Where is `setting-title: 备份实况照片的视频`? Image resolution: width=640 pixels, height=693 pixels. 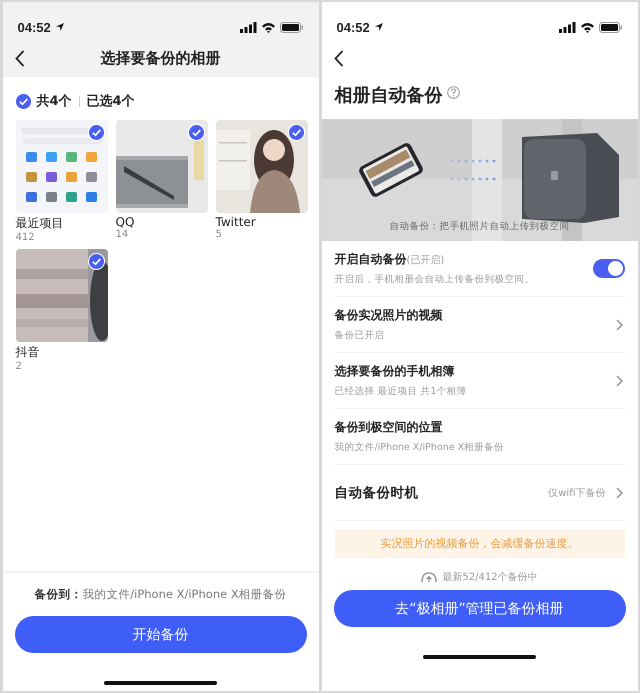
setting-title: 备份实况照片的视频 is located at coordinates (389, 315).